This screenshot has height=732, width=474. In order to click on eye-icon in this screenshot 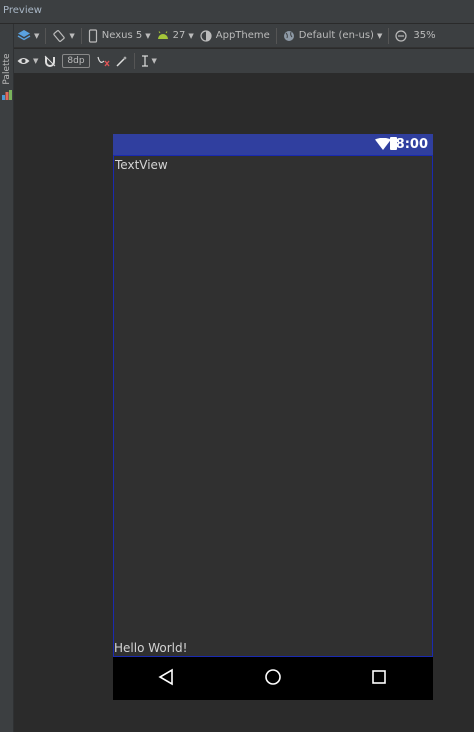, I will do `click(23, 61)`.